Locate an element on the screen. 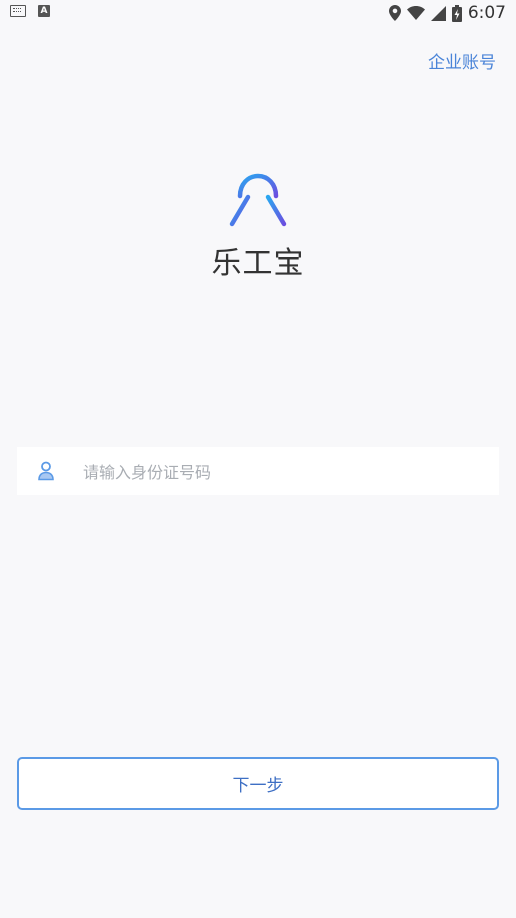 Image resolution: width=516 pixels, height=918 pixels. wifi-icon is located at coordinates (415, 13).